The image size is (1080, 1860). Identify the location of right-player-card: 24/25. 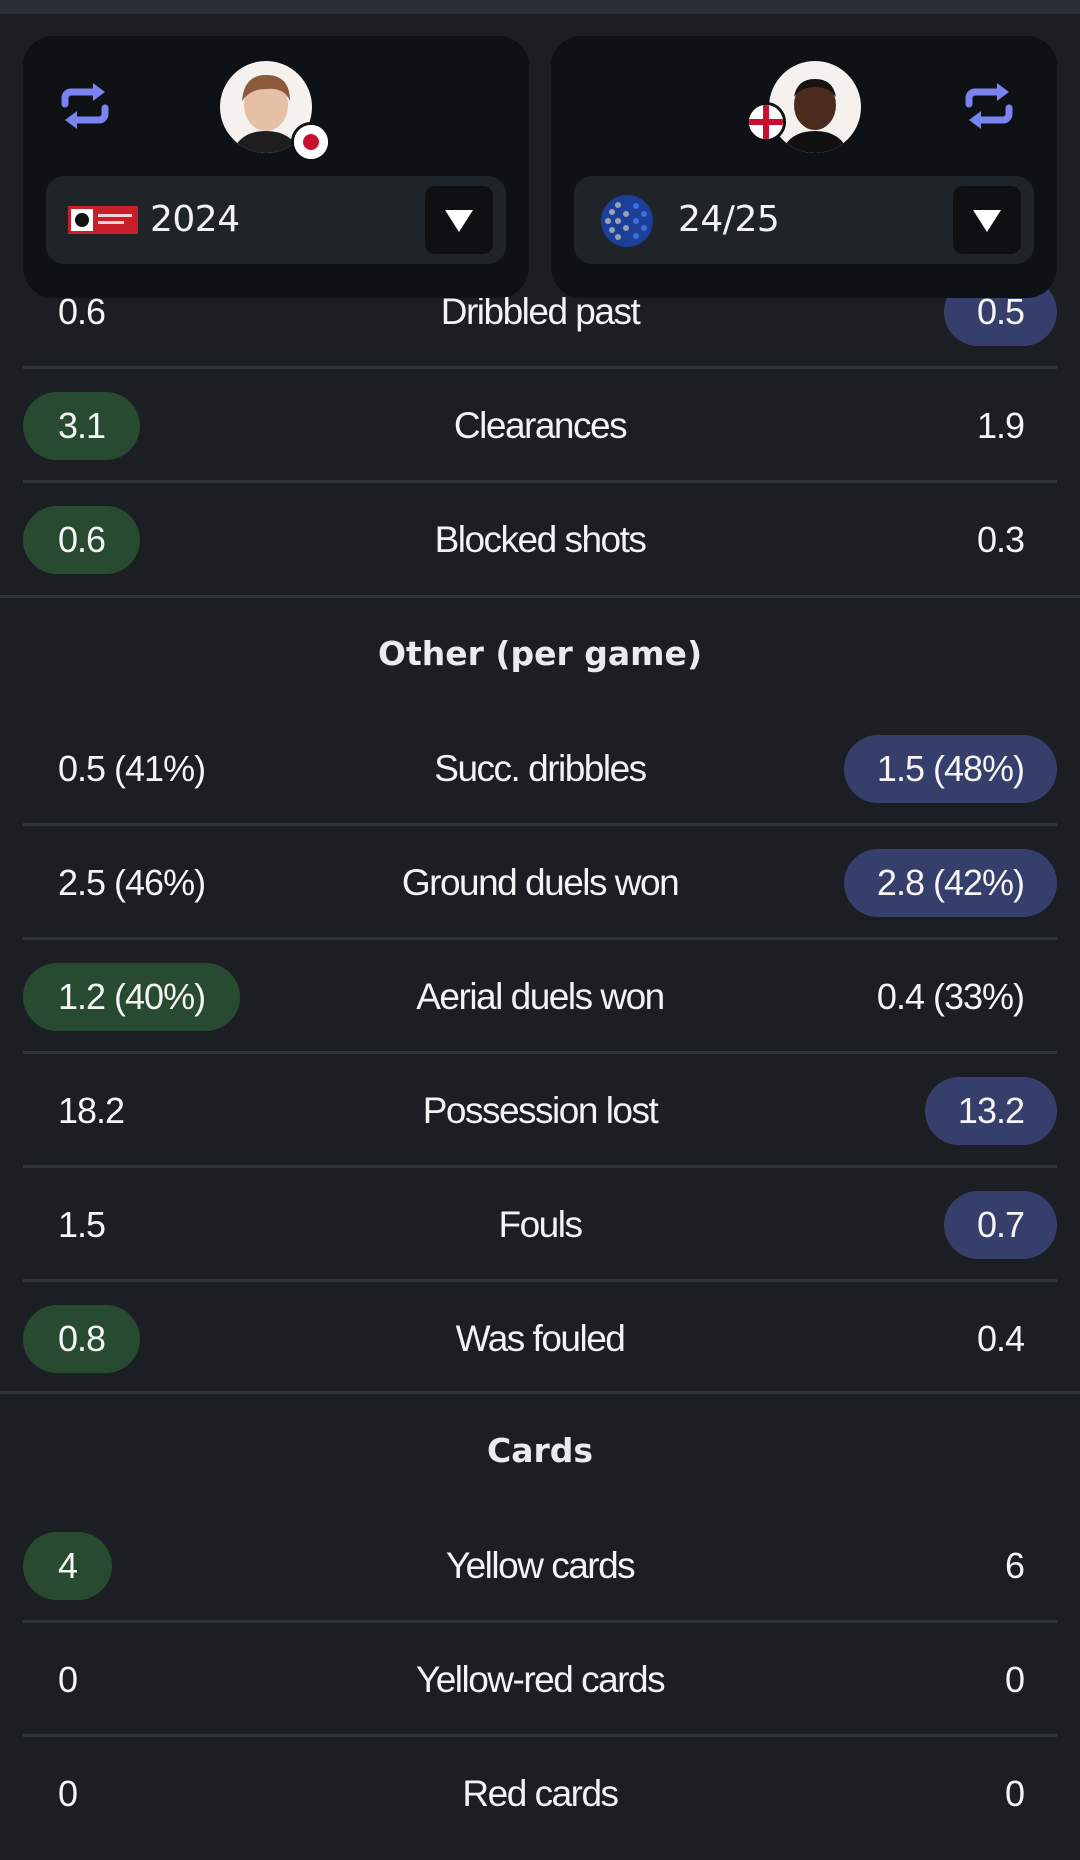
(804, 167).